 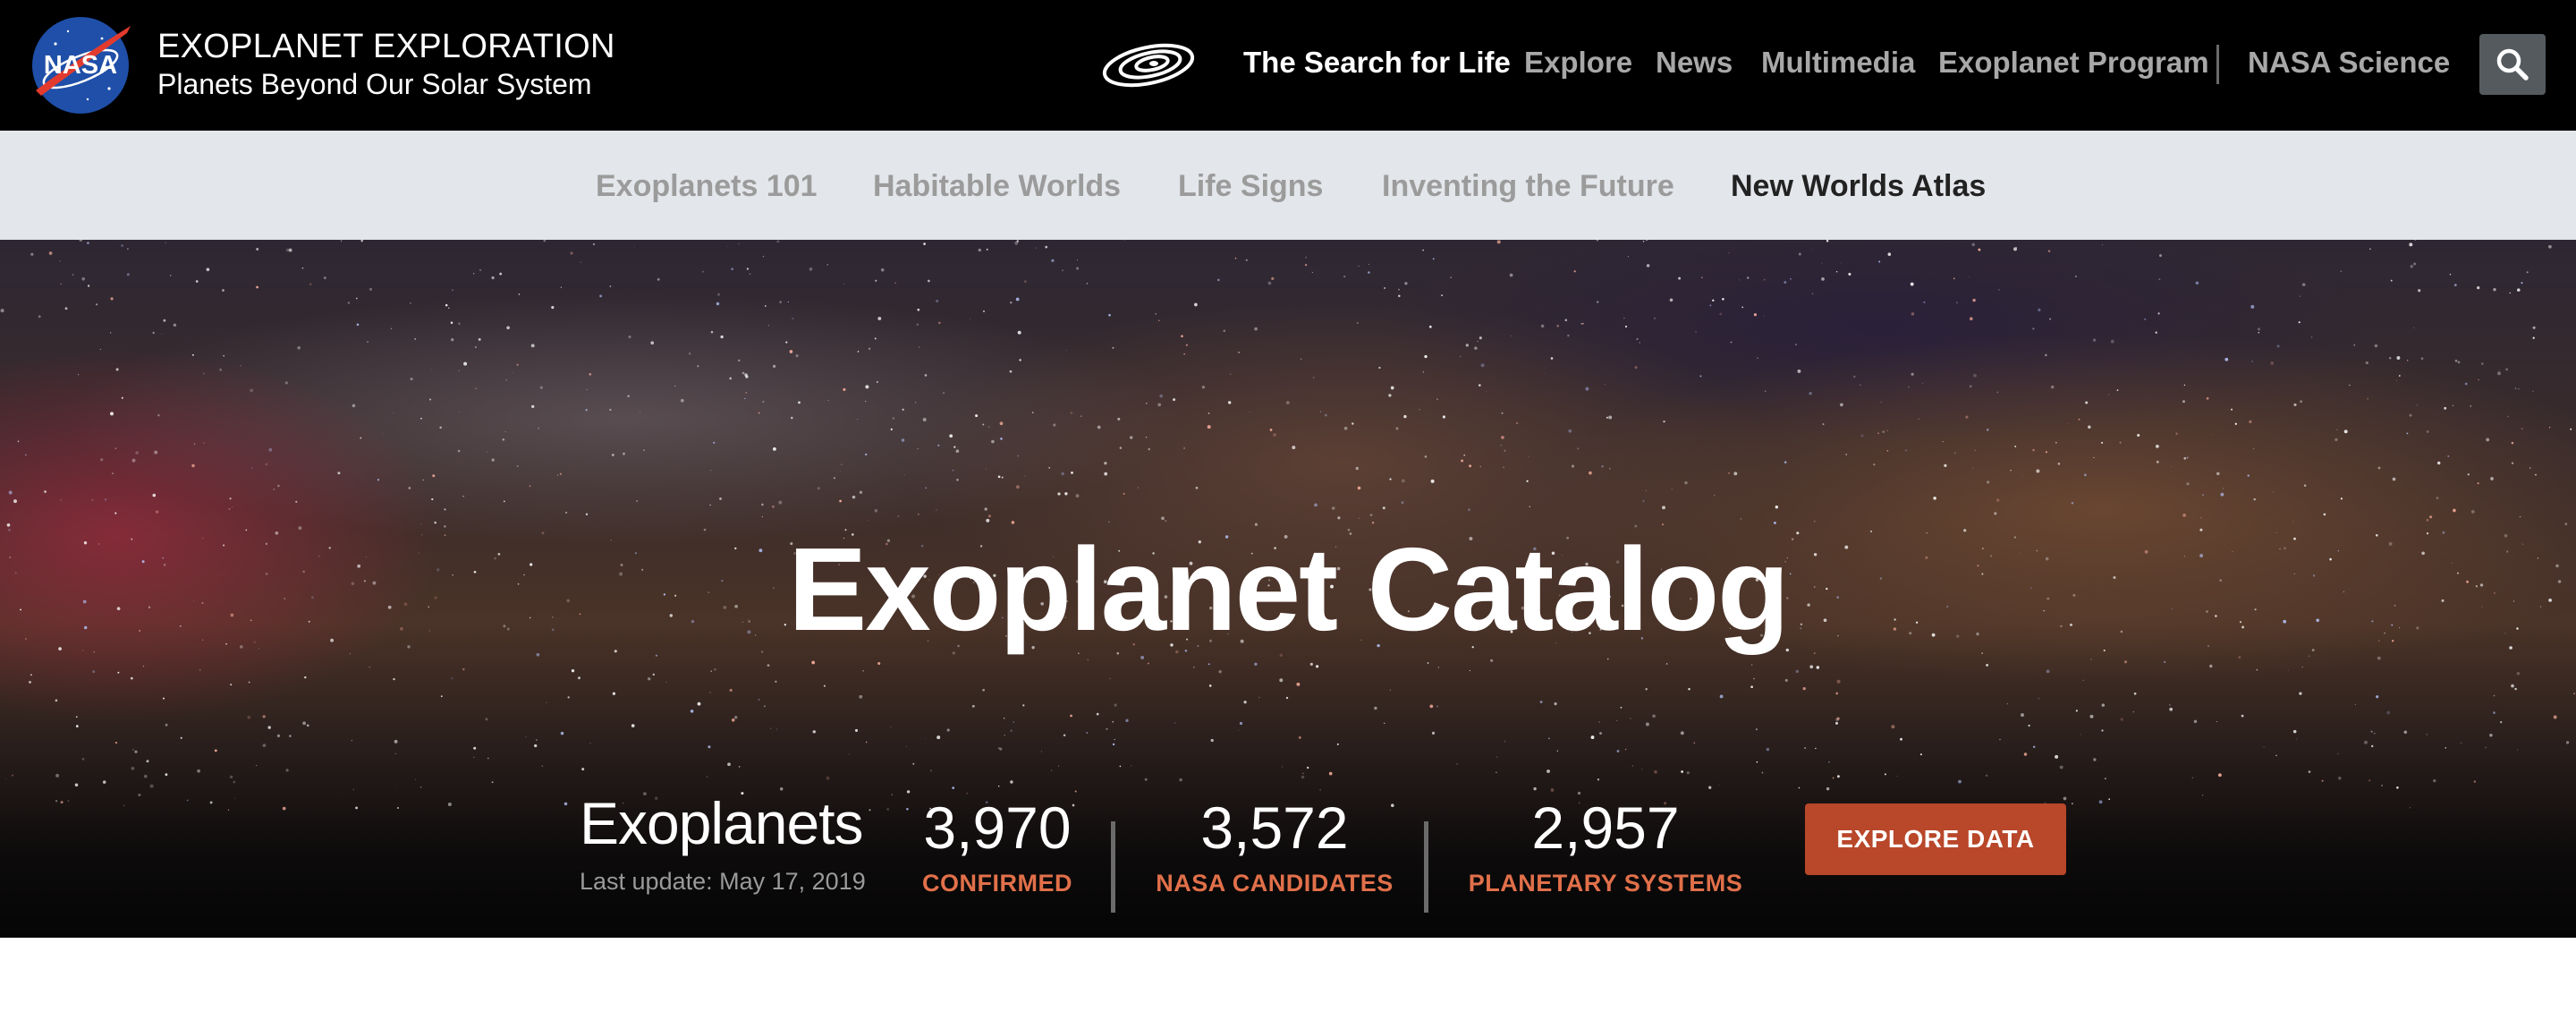 I want to click on site-title: EXOPLANET EXPLORATION, so click(x=386, y=46).